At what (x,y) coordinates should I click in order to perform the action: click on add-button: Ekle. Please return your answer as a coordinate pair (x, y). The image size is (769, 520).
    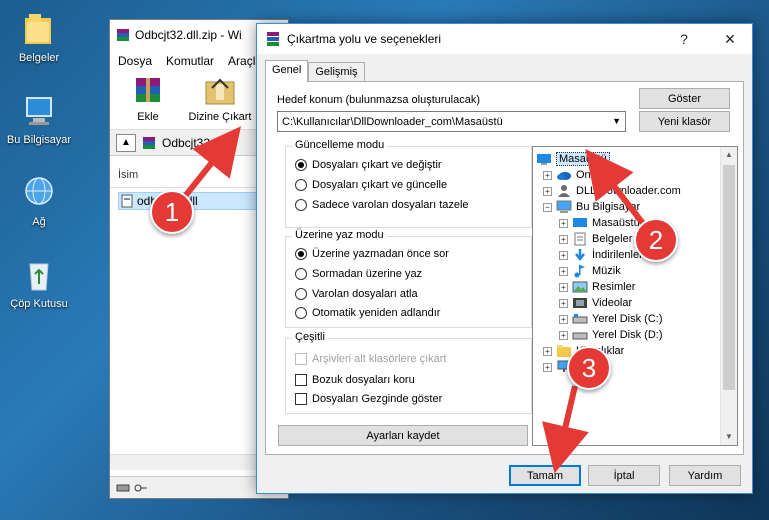
    Looking at the image, I should click on (148, 100).